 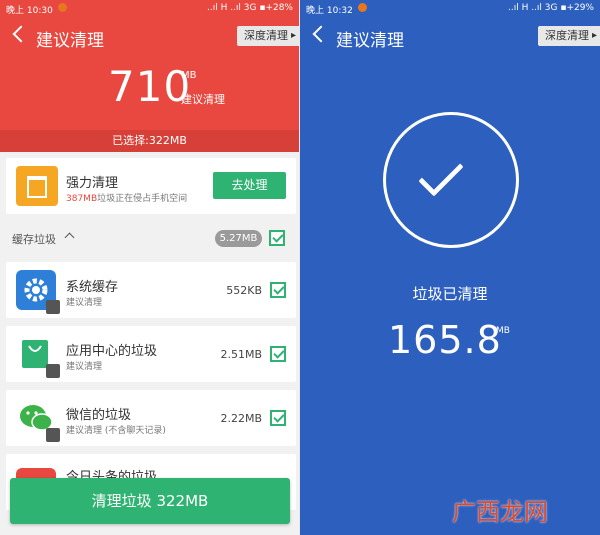 What do you see at coordinates (149, 8) in the screenshot?
I see `status-bar: 晚上 10:30 ..ıl H ..ıl 3G ▪+28%` at bounding box center [149, 8].